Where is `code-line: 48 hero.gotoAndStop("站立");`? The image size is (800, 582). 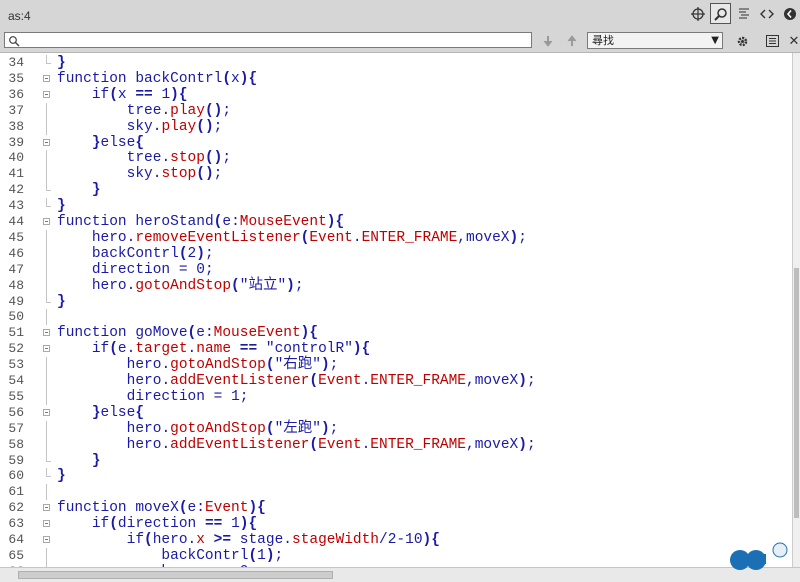
code-line: 48 hero.gotoAndStop("站立"); is located at coordinates (396, 285).